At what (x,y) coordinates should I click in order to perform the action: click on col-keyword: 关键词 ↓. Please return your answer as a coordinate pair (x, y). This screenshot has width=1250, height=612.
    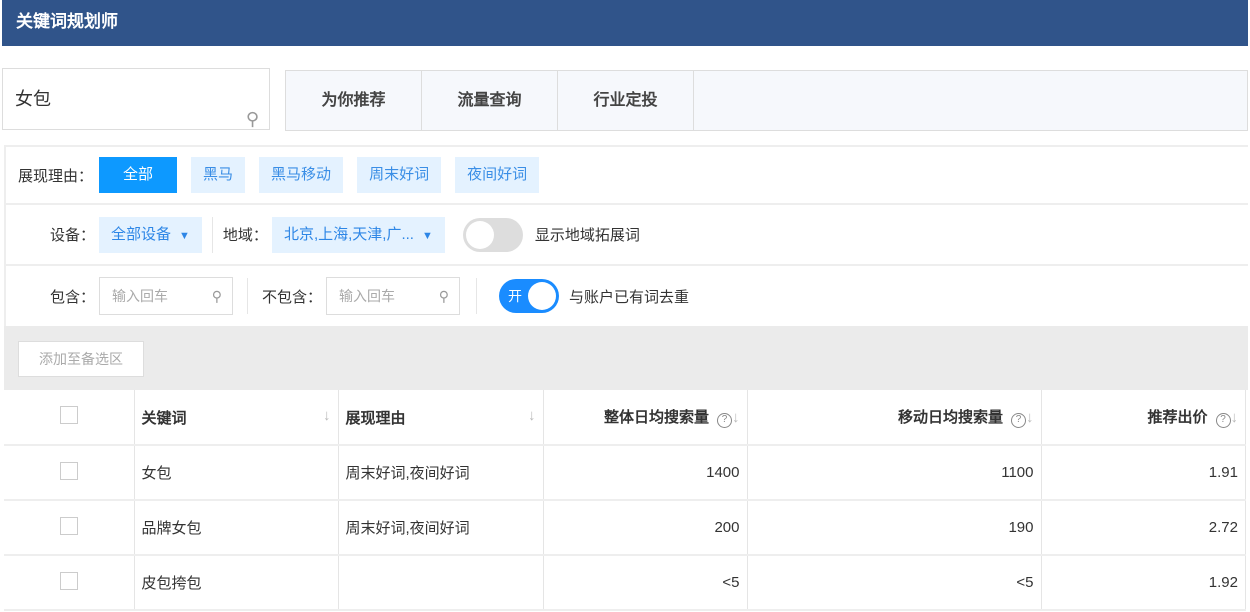
    Looking at the image, I should click on (236, 418).